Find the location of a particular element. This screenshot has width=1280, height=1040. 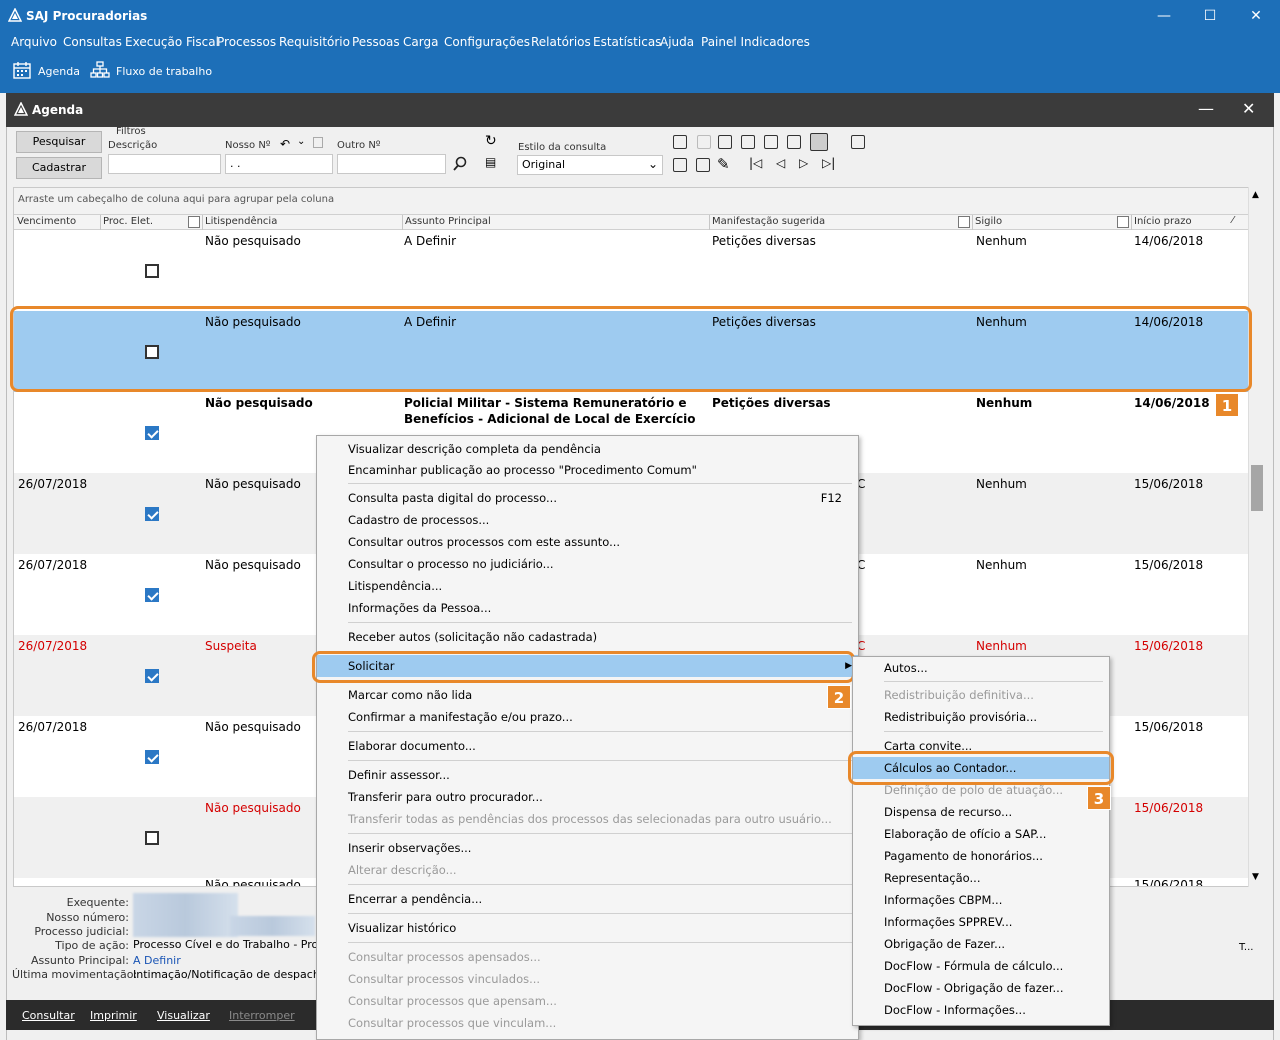

menu-visualizar-historico: Visualizar histórico is located at coordinates (587, 928).